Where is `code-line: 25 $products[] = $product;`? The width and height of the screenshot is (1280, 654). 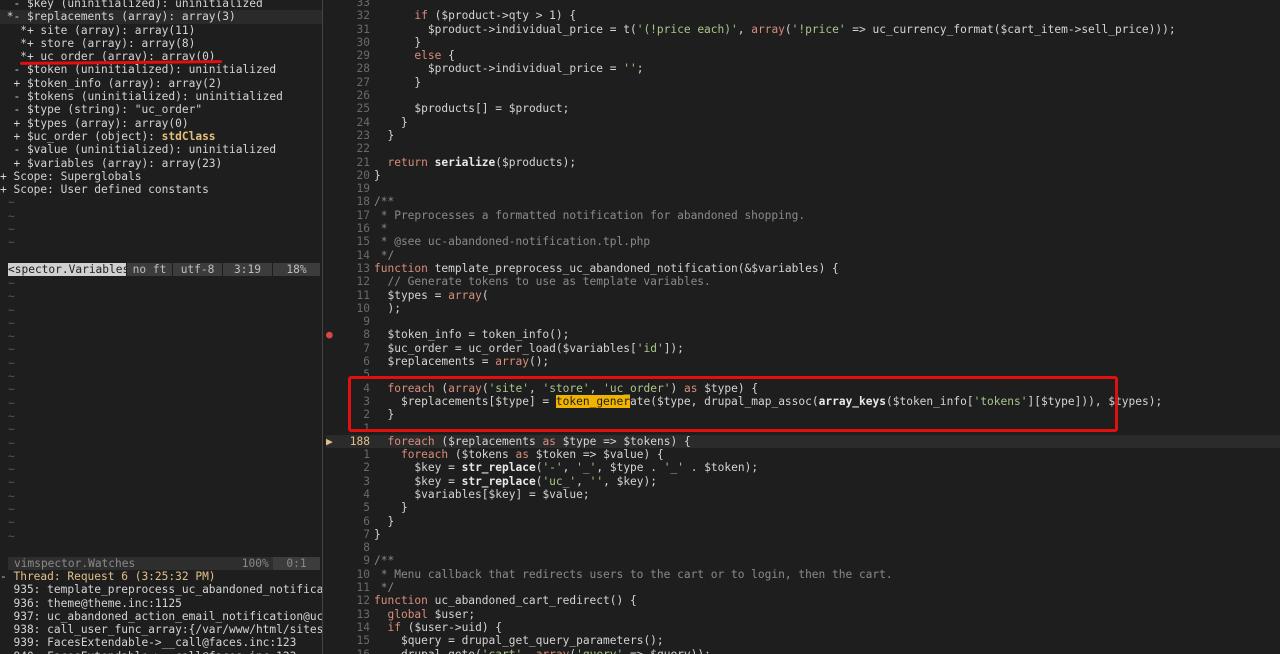
code-line: 25 $products[] = $product; is located at coordinates (803, 108).